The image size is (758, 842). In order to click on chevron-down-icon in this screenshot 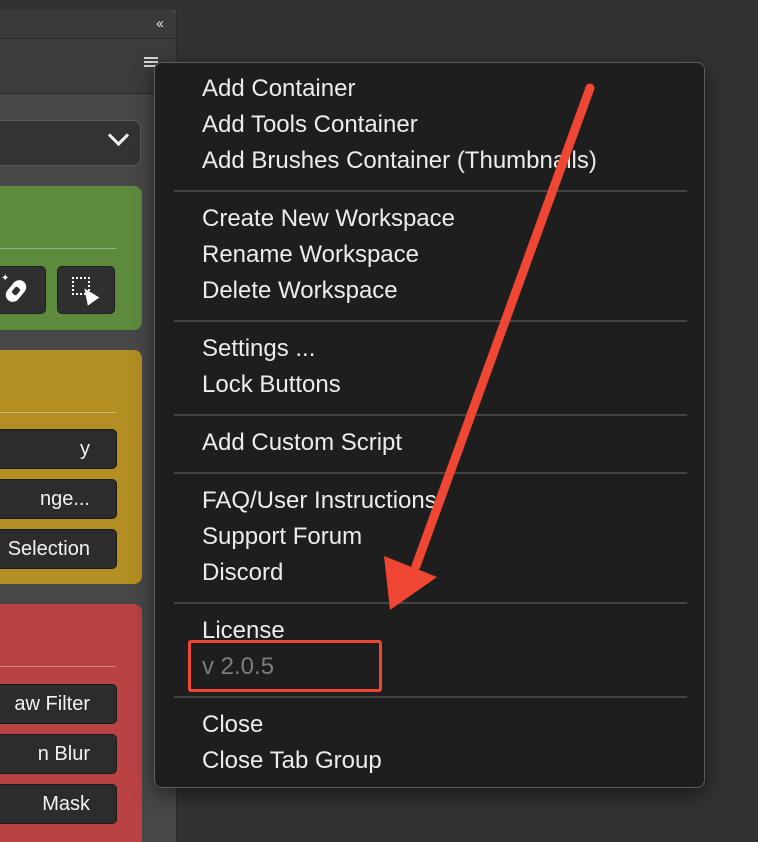, I will do `click(118, 135)`.